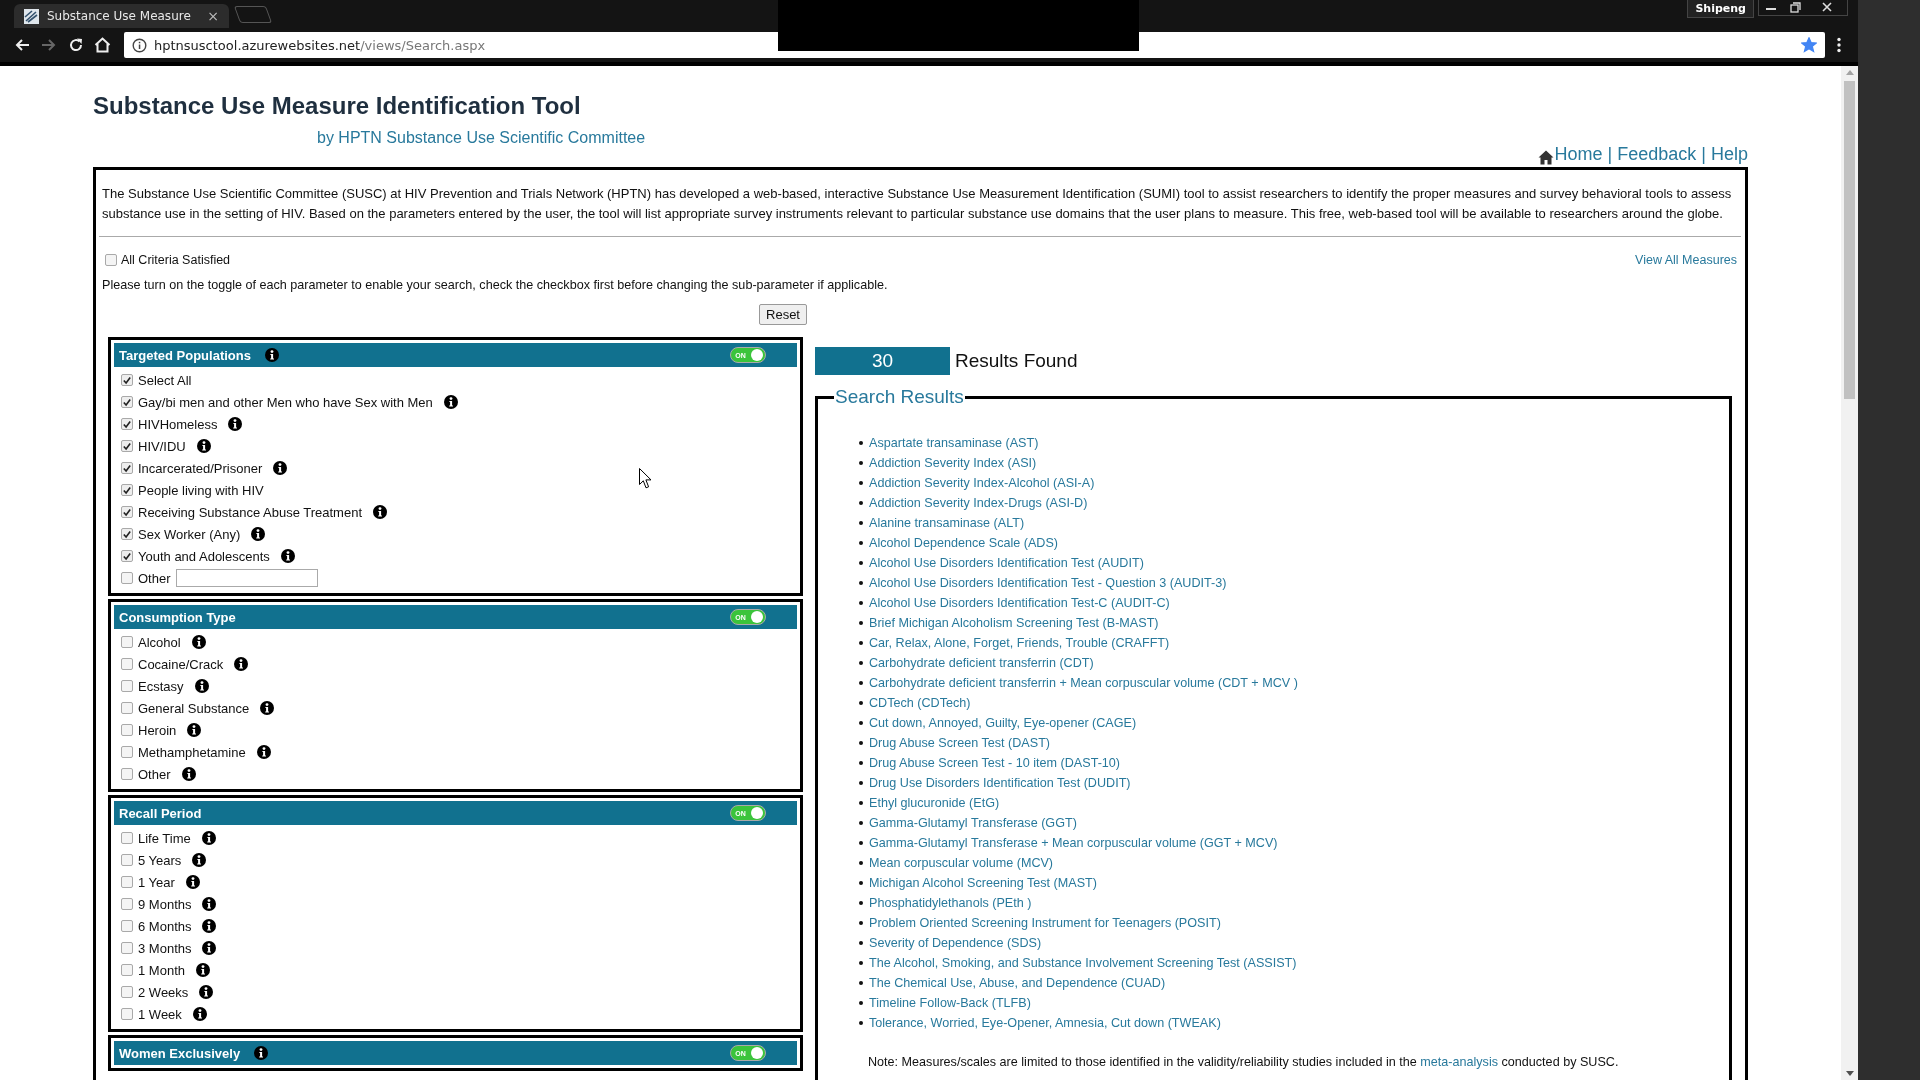 This screenshot has height=1080, width=1920. Describe the element at coordinates (1720, 9) in the screenshot. I see `profile-button: Shipeng` at that location.